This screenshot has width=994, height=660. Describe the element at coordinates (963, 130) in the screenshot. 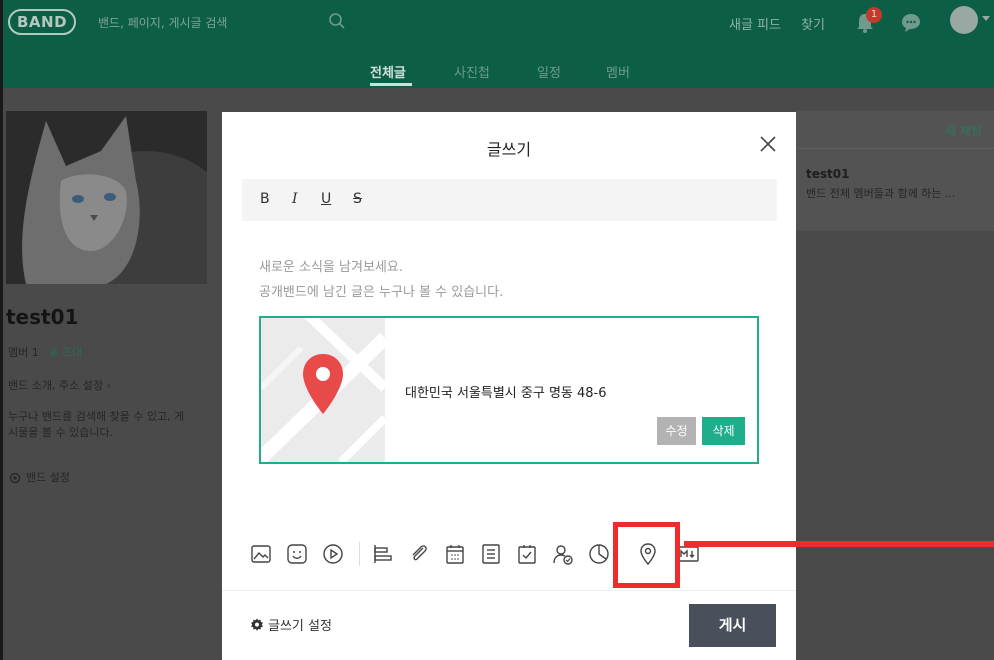

I see `new-chat-button: 새 채팅` at that location.